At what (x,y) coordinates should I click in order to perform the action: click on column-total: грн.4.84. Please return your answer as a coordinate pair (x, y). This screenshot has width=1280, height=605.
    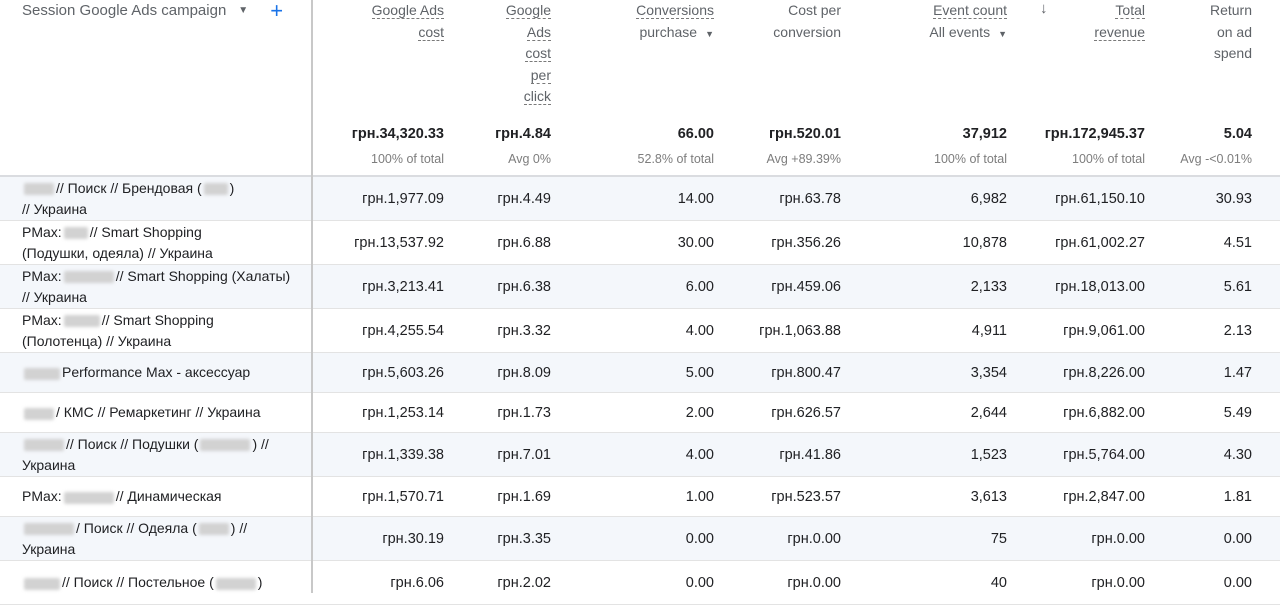
    Looking at the image, I should click on (523, 134).